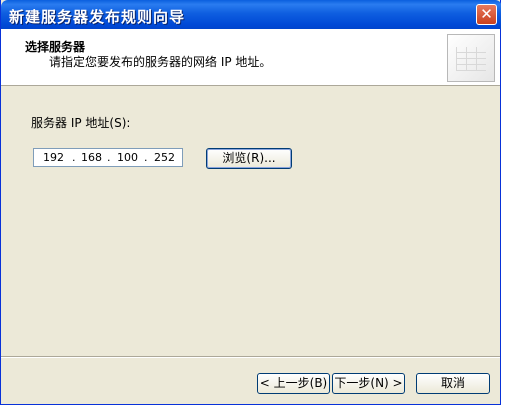 The width and height of the screenshot is (505, 408). I want to click on wizard-header: 选择服务器 请指定您要发布的服务器的网络 IP 地址。, so click(250, 57).